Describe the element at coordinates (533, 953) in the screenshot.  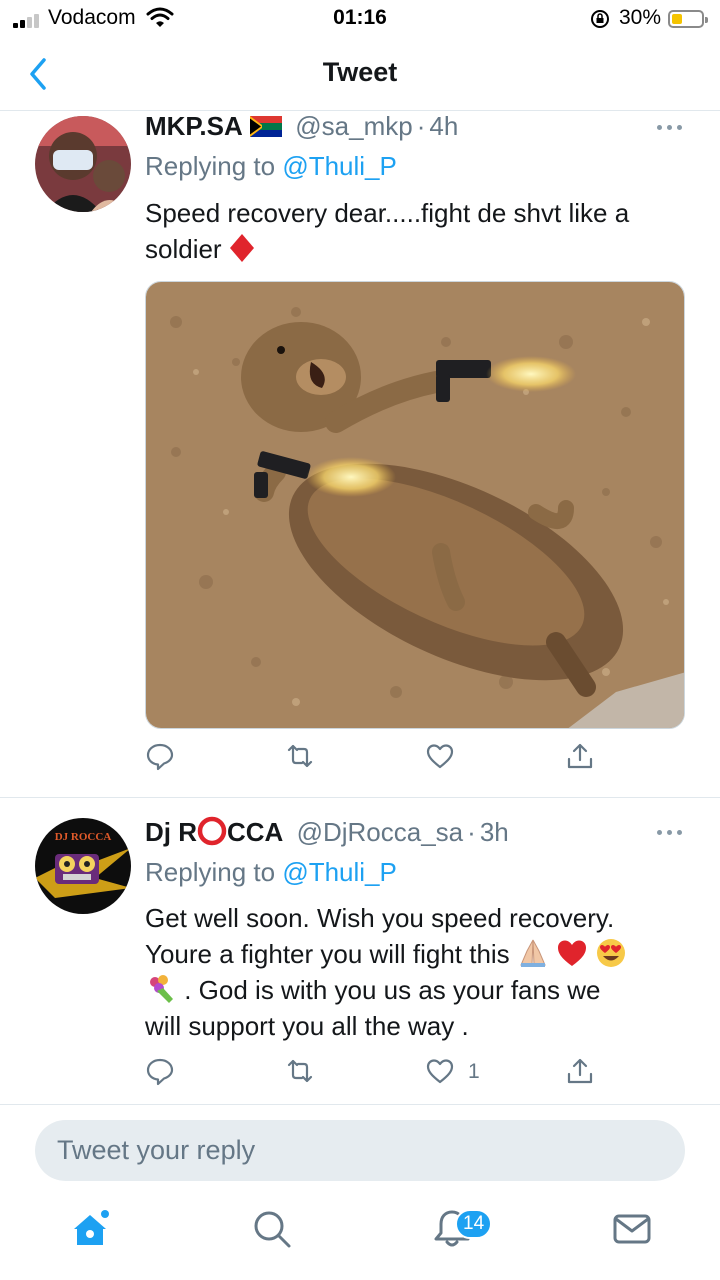
I see `folded-hands-emoji-icon` at that location.